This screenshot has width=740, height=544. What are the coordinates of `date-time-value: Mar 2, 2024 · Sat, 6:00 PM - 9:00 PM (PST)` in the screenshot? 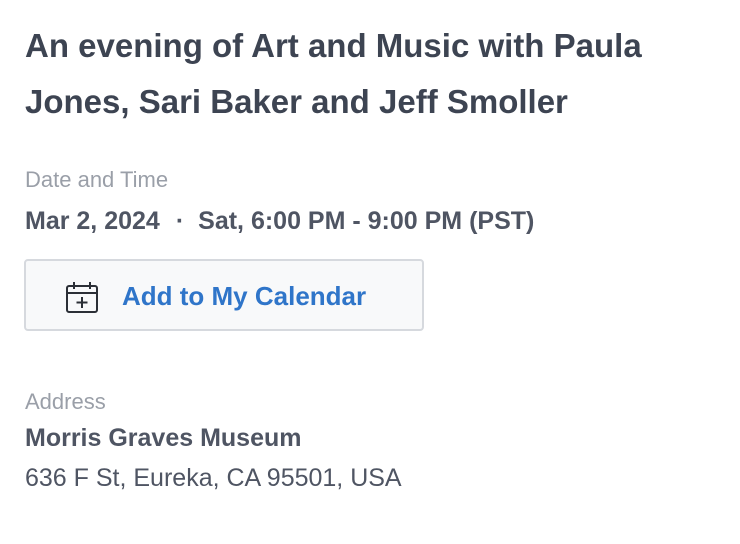 It's located at (279, 221).